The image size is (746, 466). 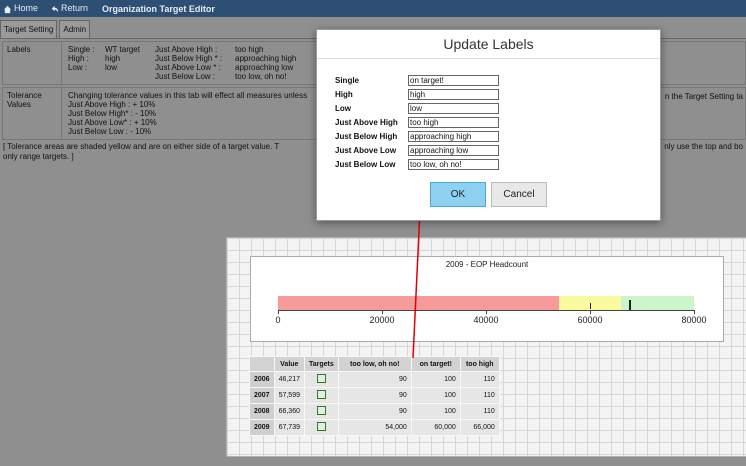 I want to click on ok-button: OK, so click(x=458, y=194).